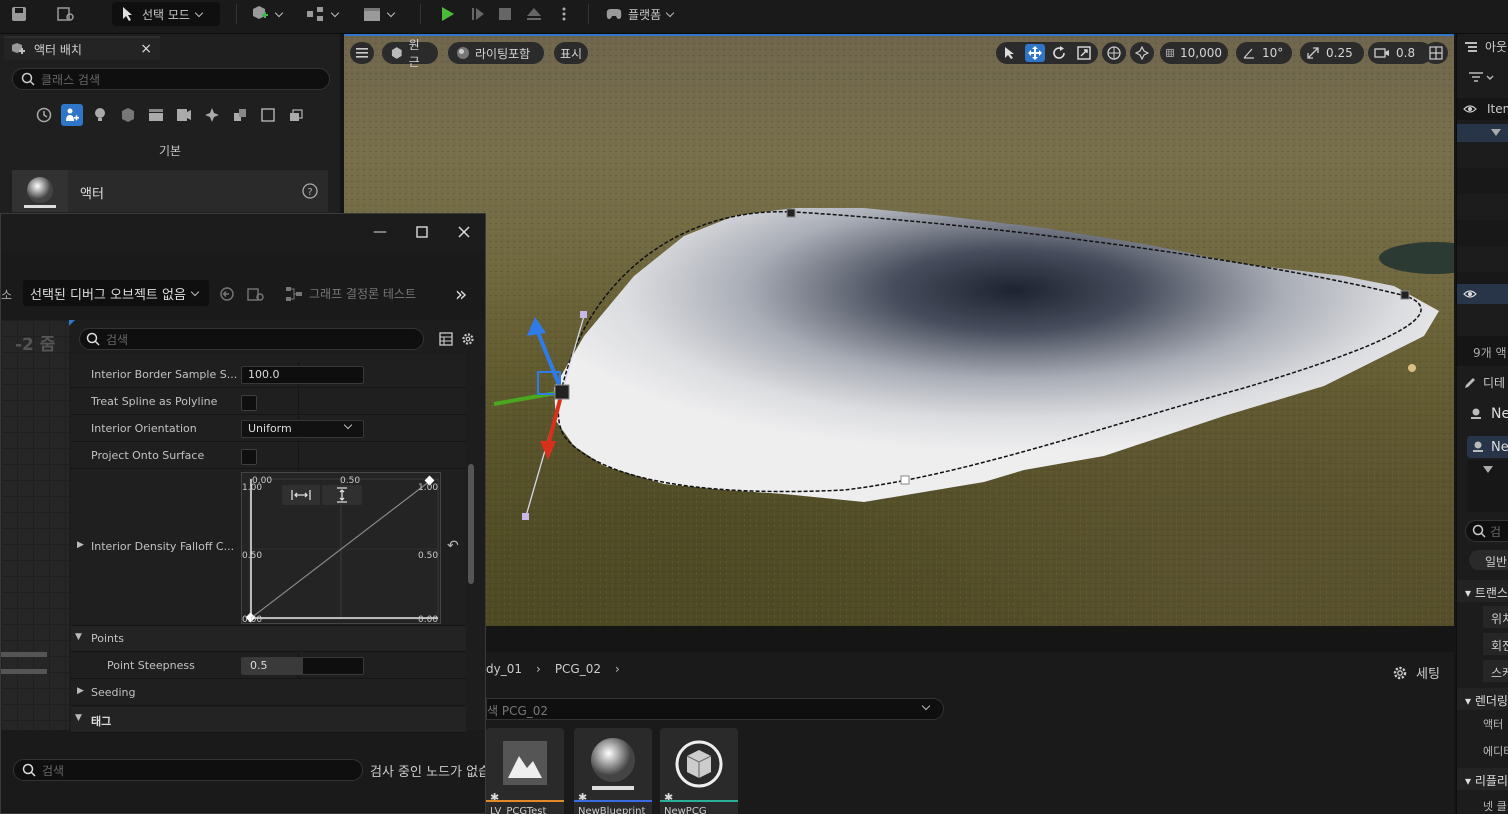 The image size is (1508, 814). I want to click on node-search-input: 검색, so click(188, 770).